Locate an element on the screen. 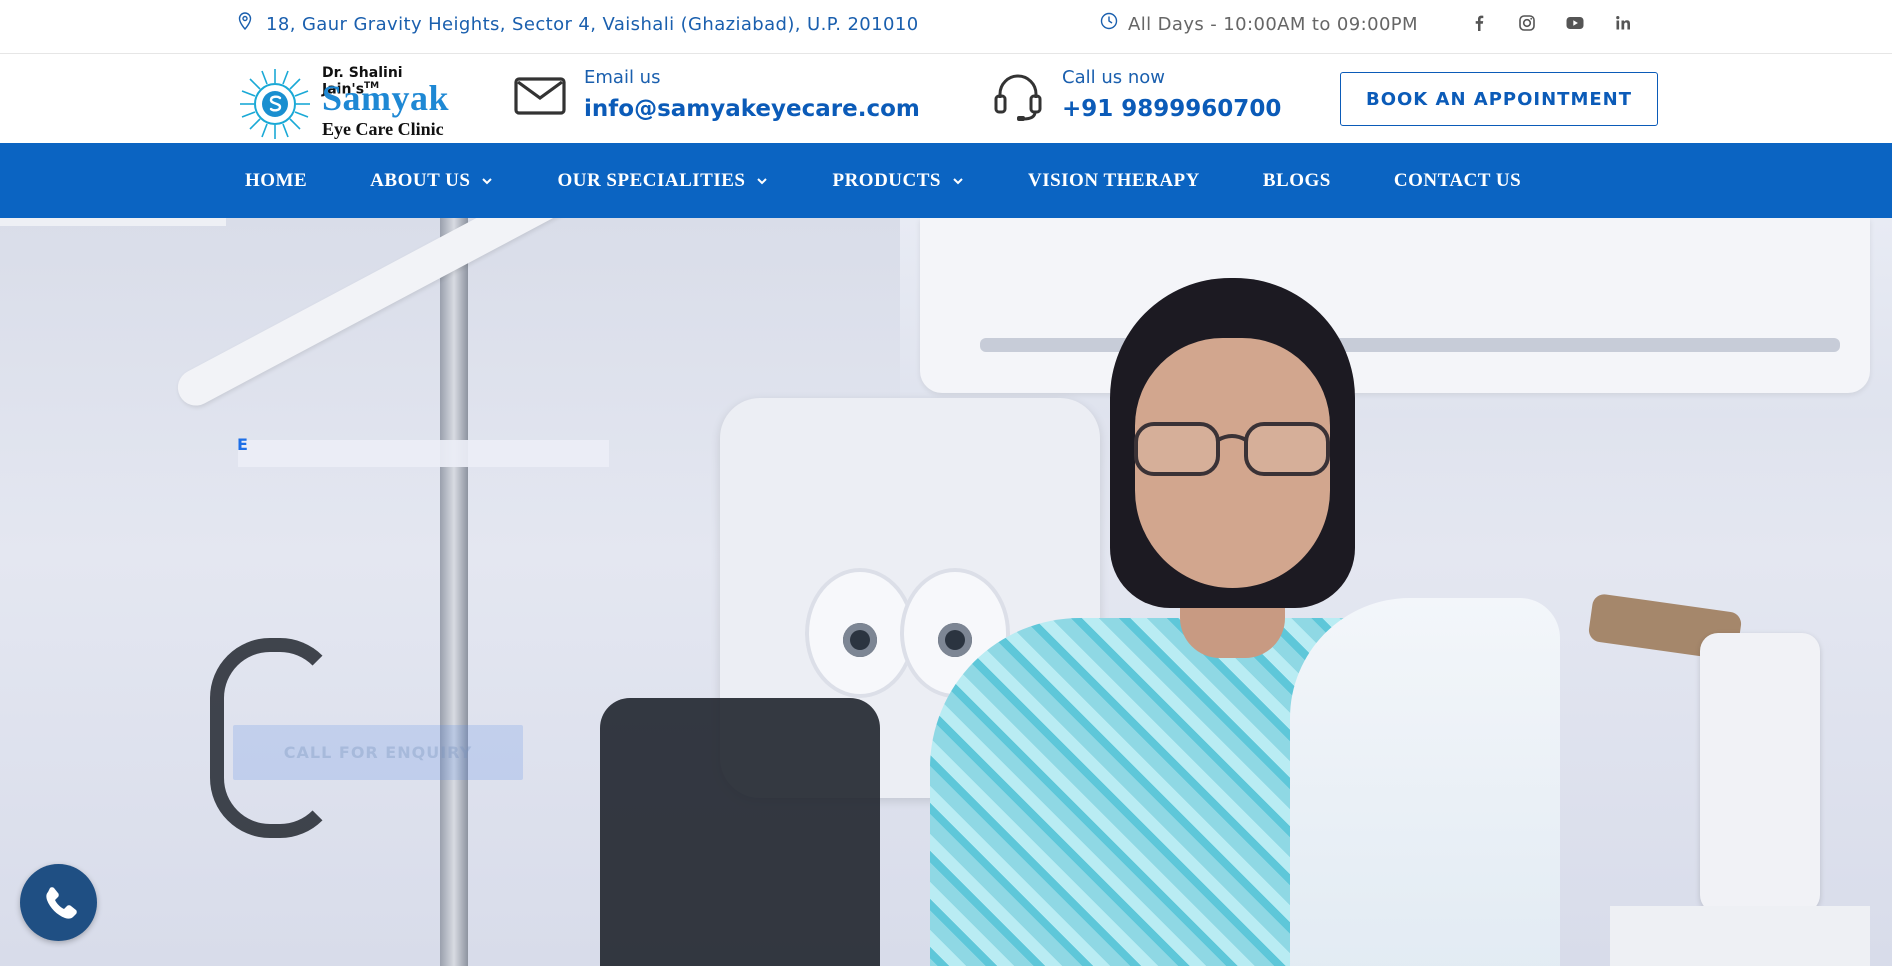 The image size is (1892, 966). nav-blogs-label: BLOGS is located at coordinates (1296, 180).